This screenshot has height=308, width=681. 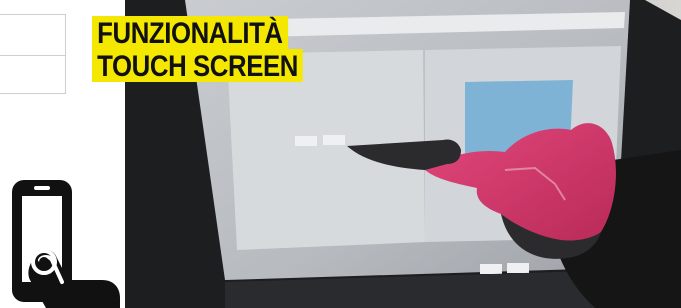 I want to click on title-line-2: TOUCH SCREEN, so click(x=198, y=65).